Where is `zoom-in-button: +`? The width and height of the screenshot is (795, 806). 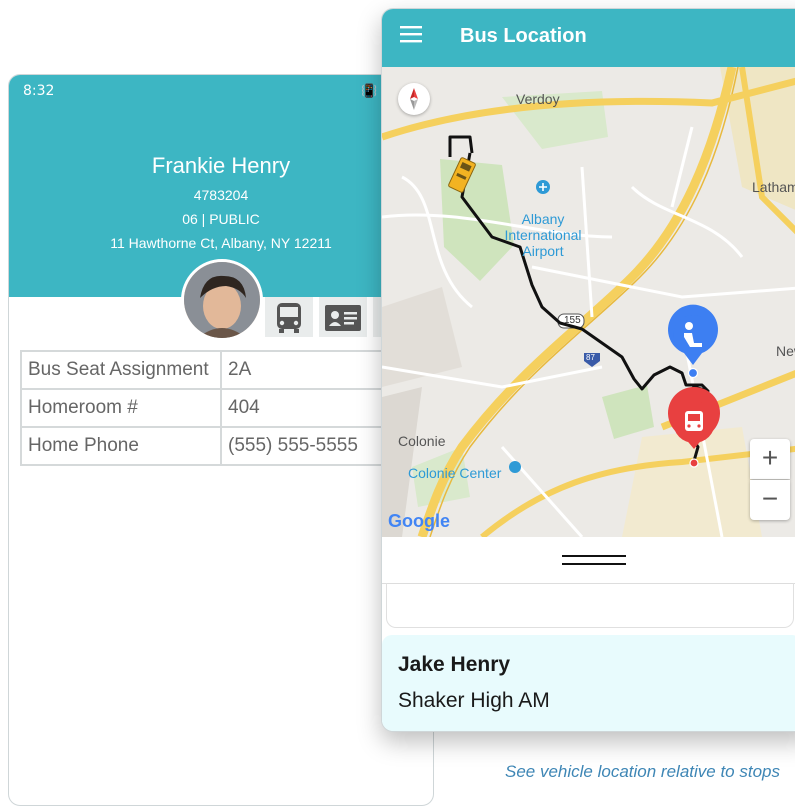 zoom-in-button: + is located at coordinates (770, 459).